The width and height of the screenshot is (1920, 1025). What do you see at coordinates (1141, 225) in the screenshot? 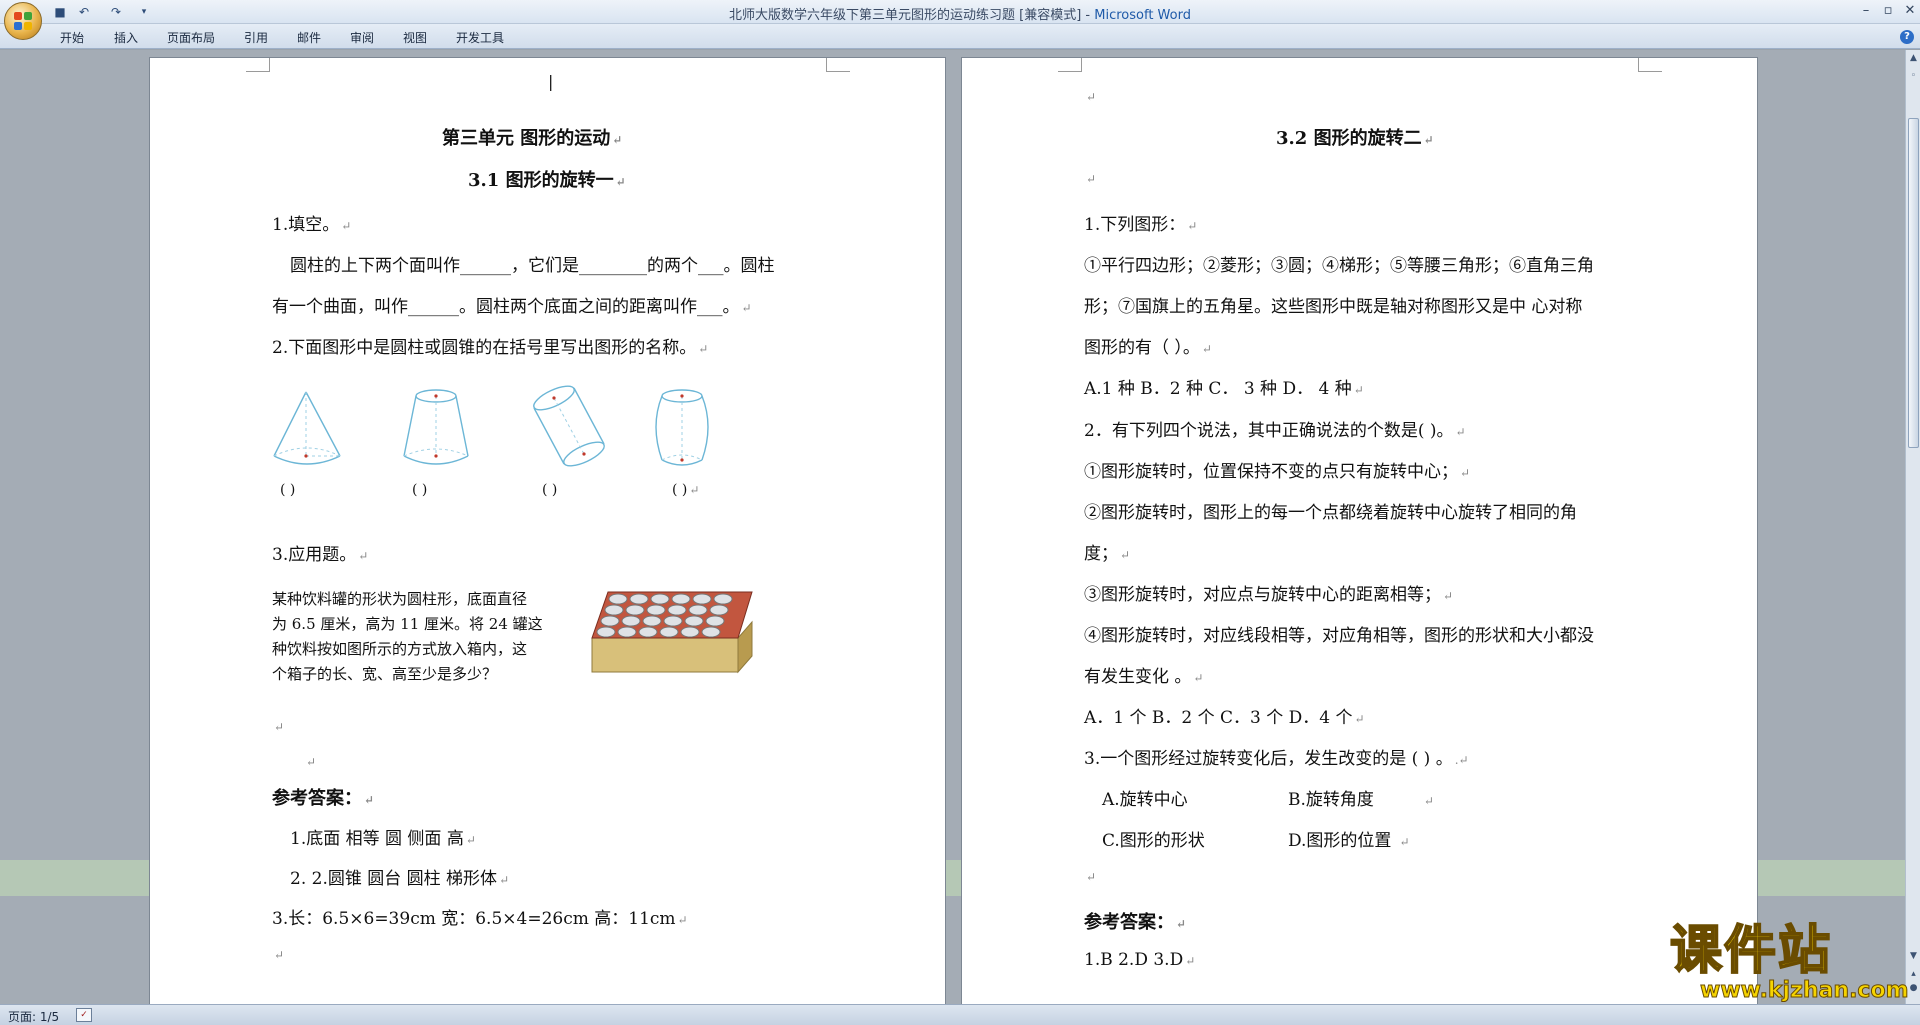
I see `question-1-title: 1.下列图形： ↵` at bounding box center [1141, 225].